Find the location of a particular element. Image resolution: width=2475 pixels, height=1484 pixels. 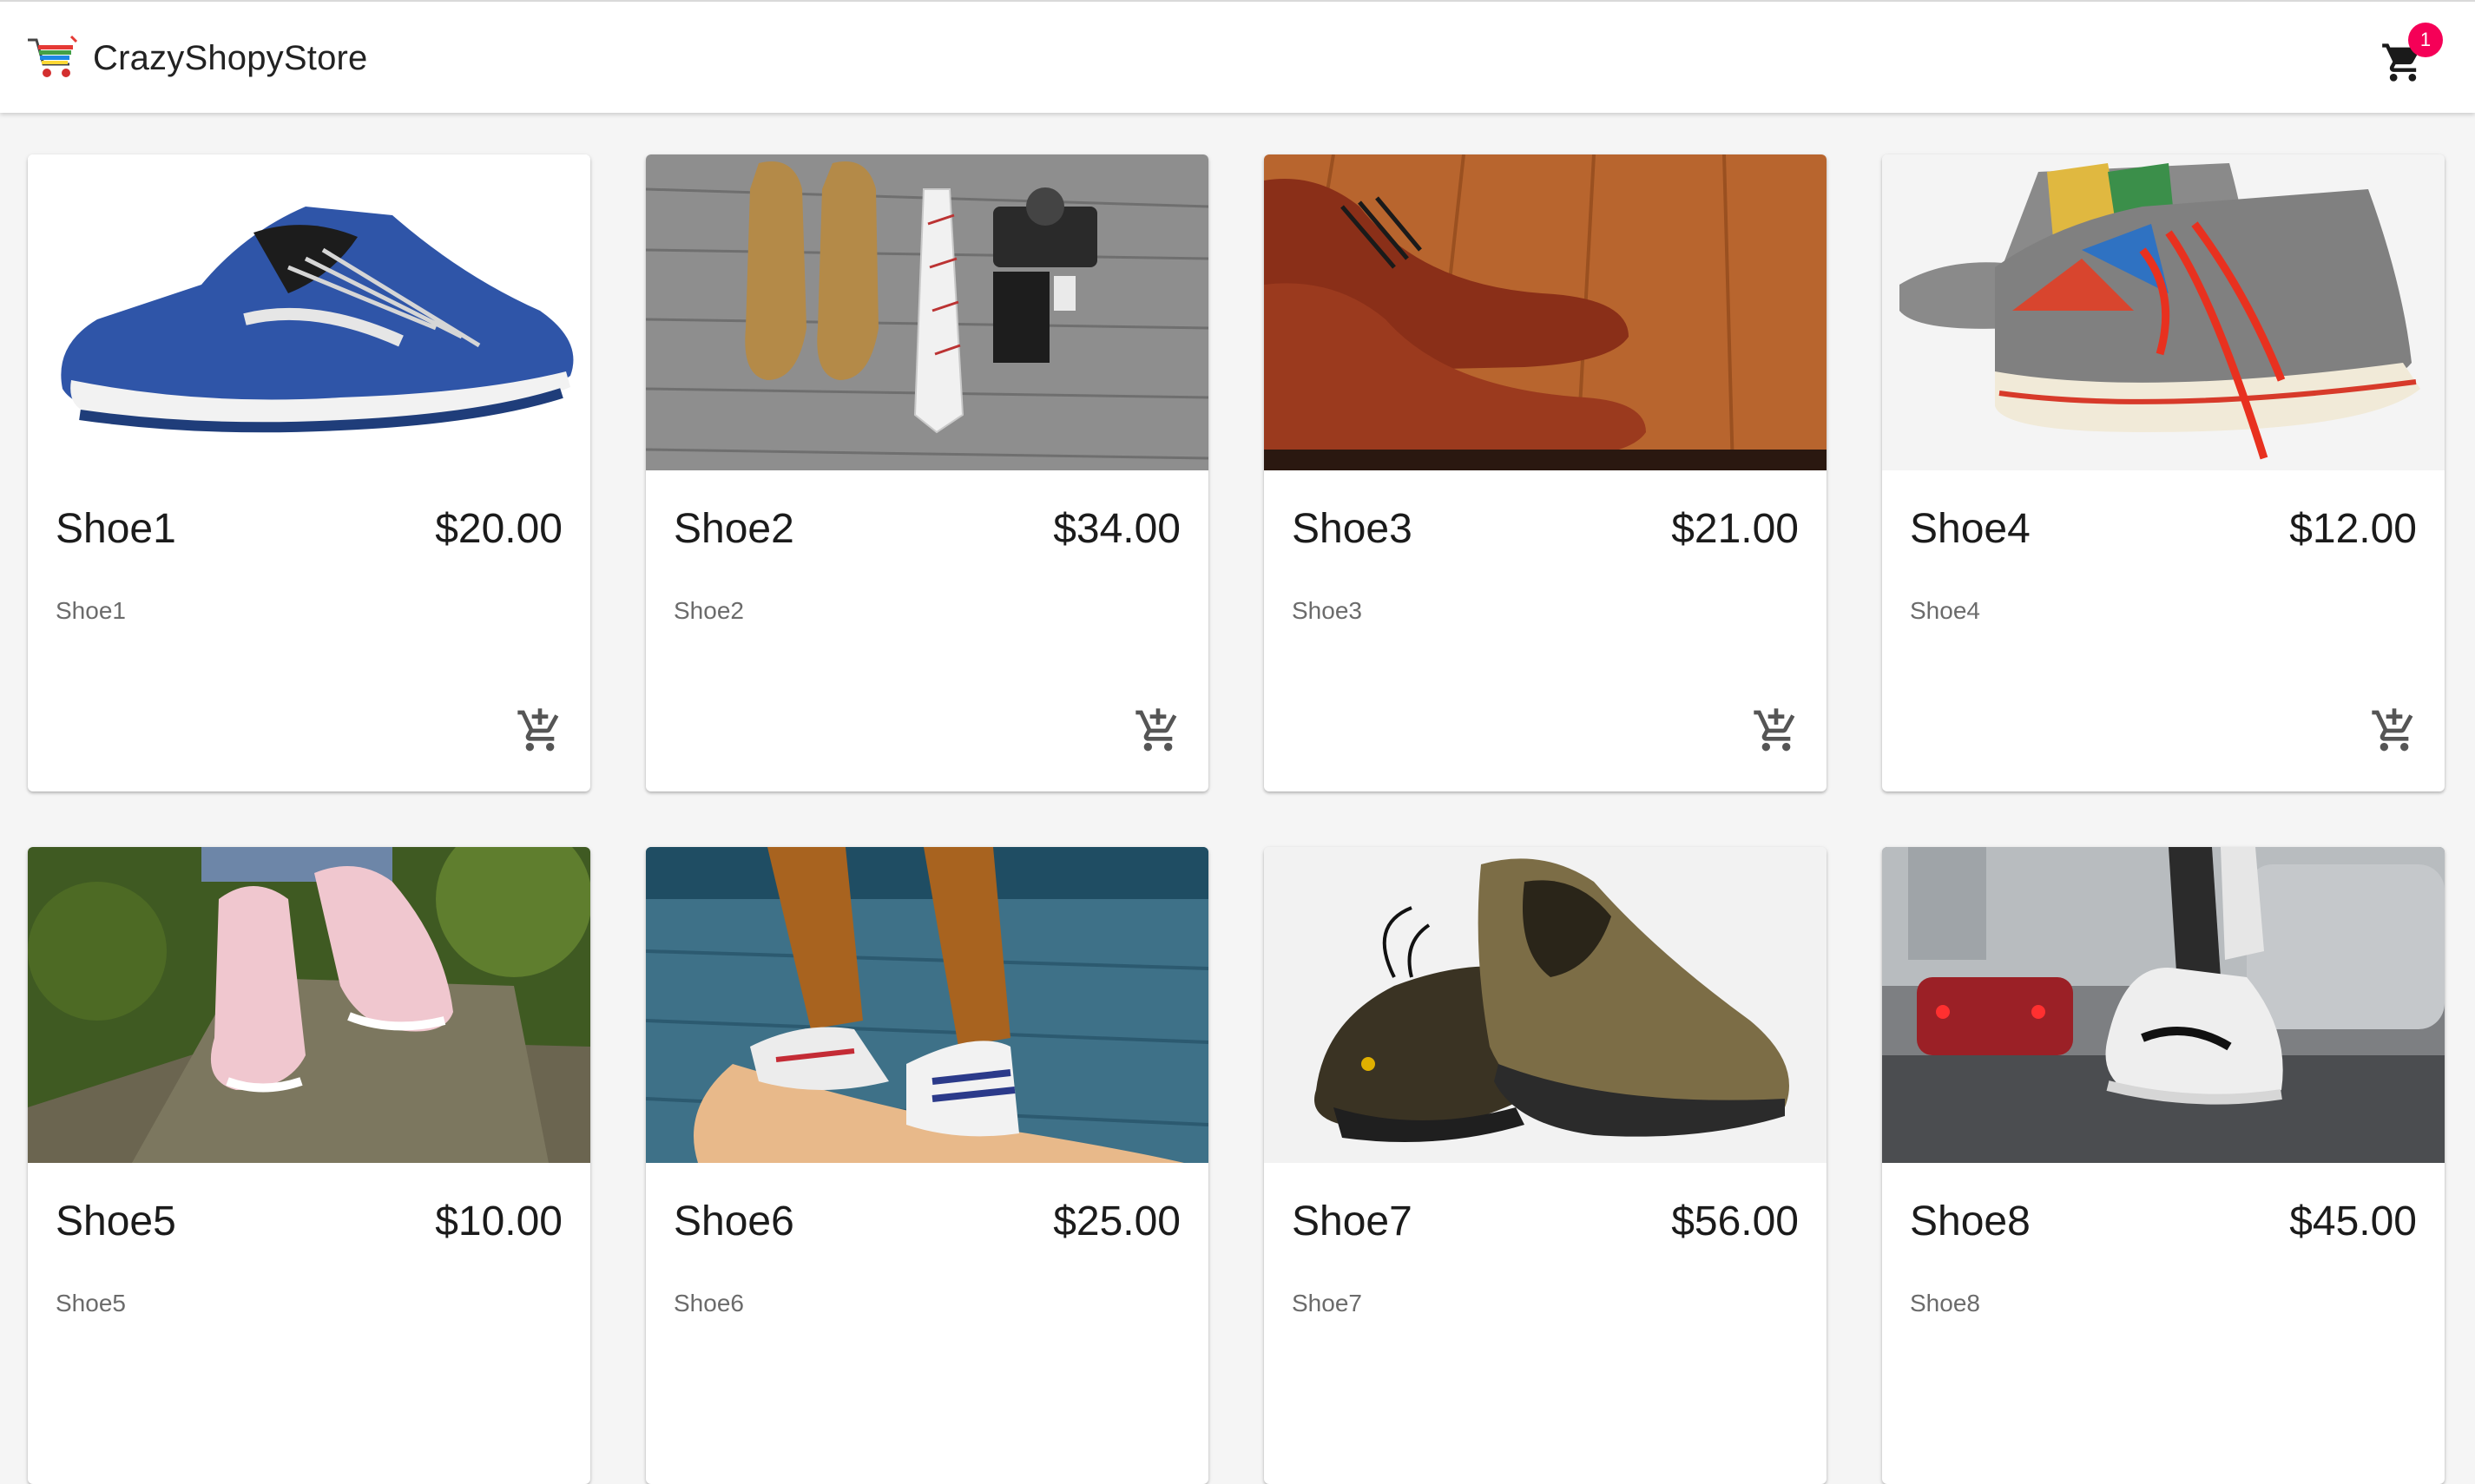

product-title: Shoe7 is located at coordinates (1352, 1221).